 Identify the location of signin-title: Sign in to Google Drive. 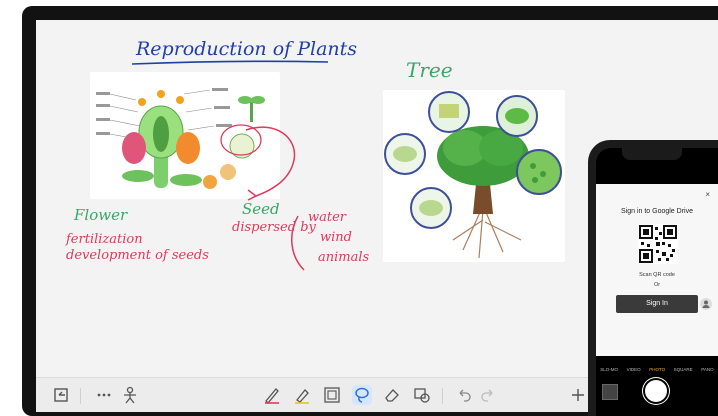
(657, 211).